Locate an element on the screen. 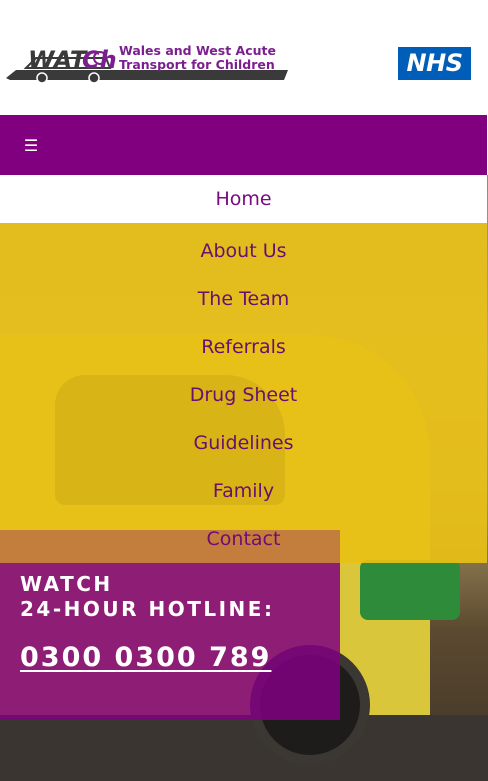 Image resolution: width=488 pixels, height=781 pixels. logo-tagline-line1: Wales and West Acute is located at coordinates (197, 50).